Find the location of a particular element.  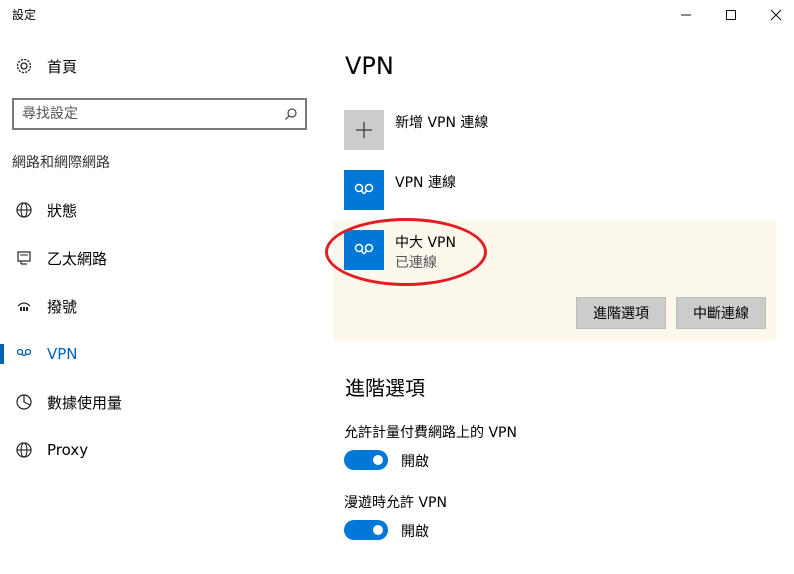

advanced-options-button: 進階選項 is located at coordinates (621, 313).